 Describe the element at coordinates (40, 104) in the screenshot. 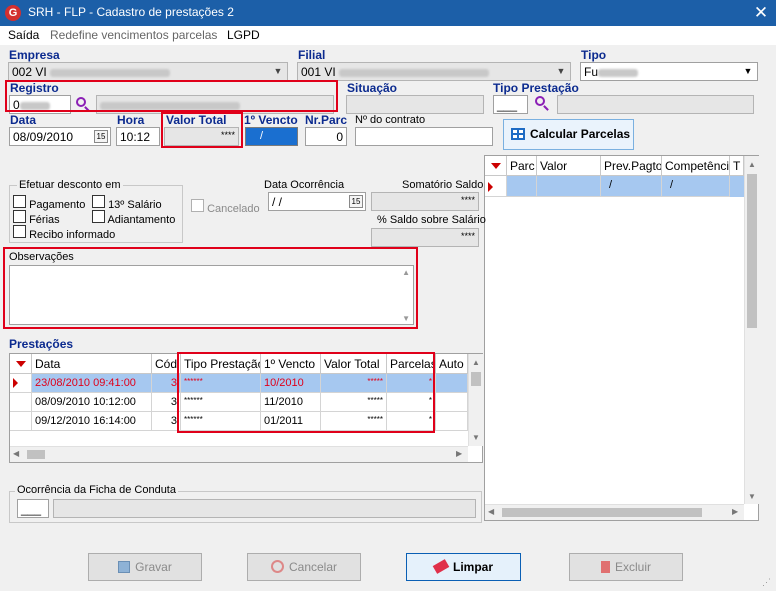

I see `registro-input: 0` at that location.